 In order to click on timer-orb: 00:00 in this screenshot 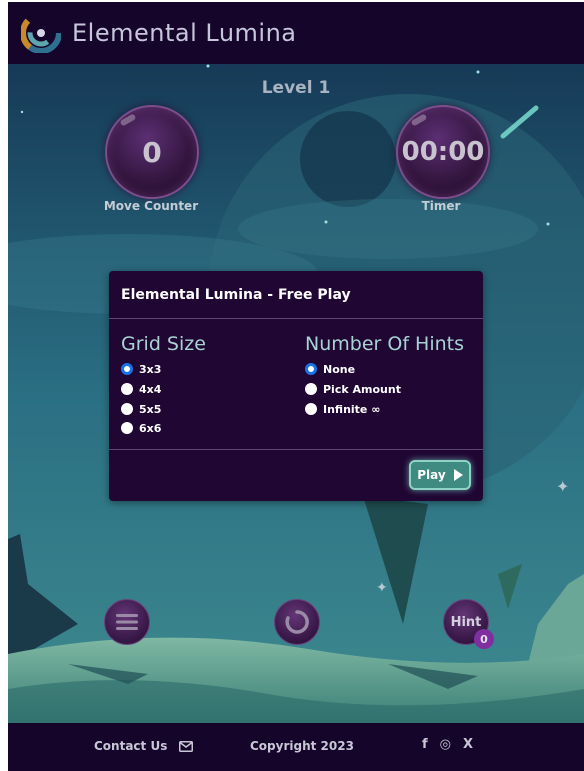, I will do `click(443, 152)`.